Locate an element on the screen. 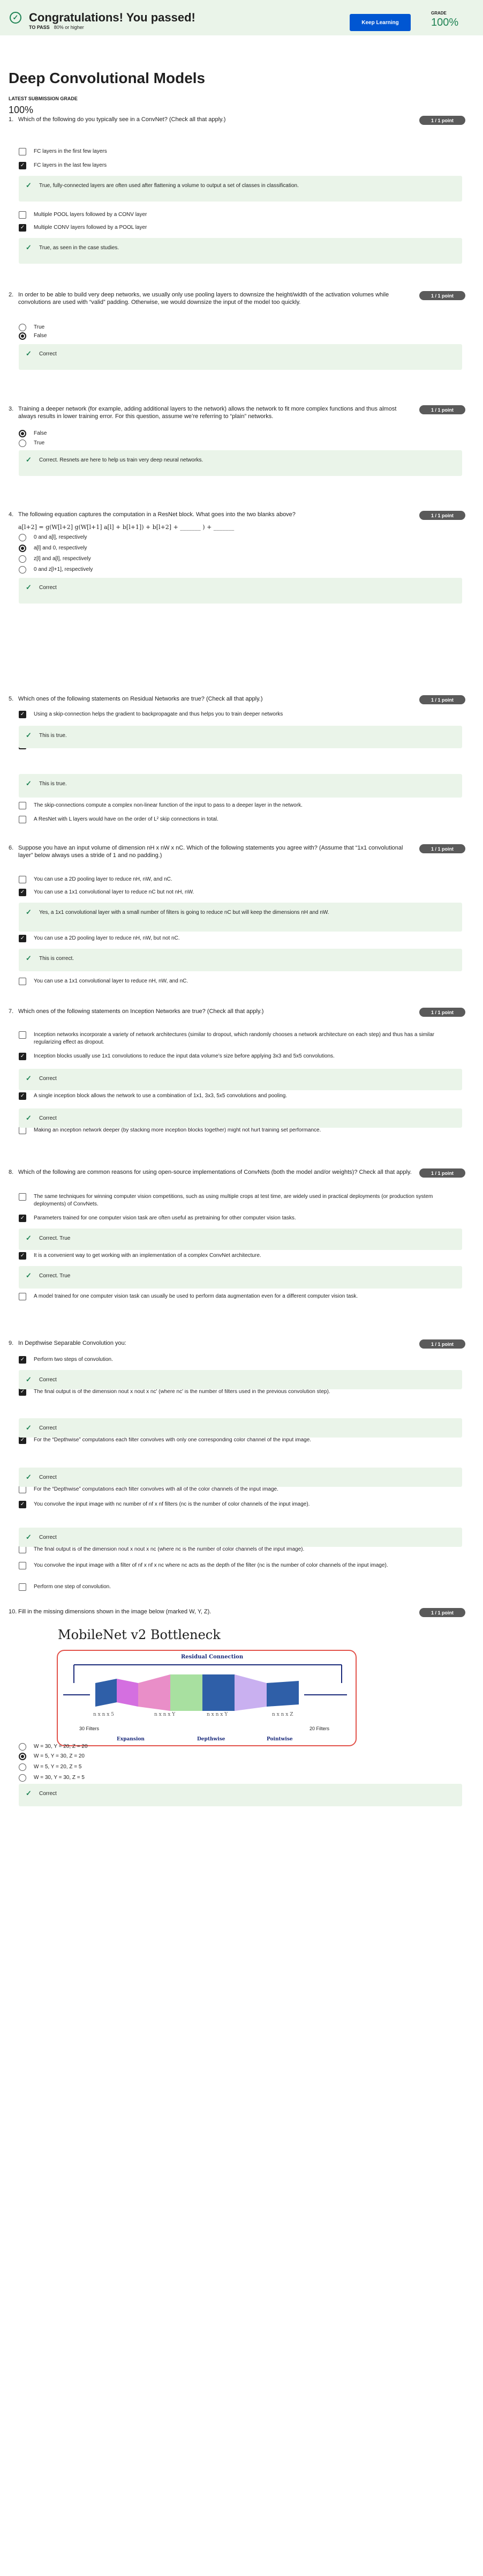 This screenshot has height=2576, width=483. answer-option: Perform one step of convolution. is located at coordinates (233, 1587).